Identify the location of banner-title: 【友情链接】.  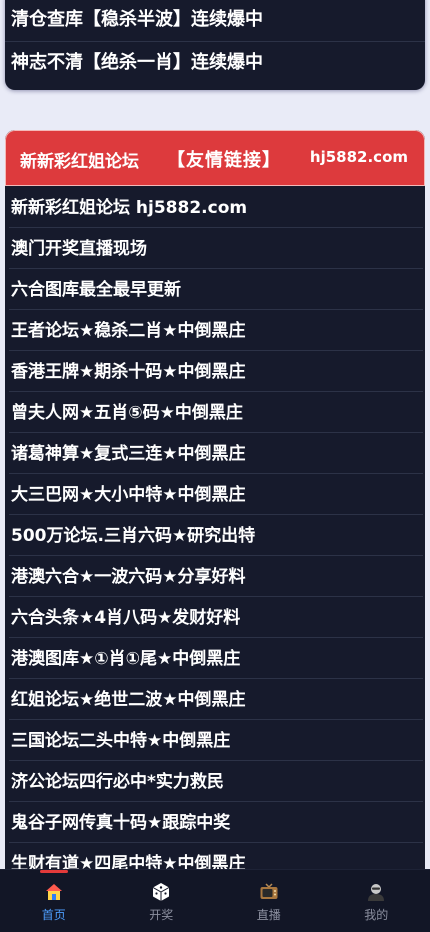
(224, 160).